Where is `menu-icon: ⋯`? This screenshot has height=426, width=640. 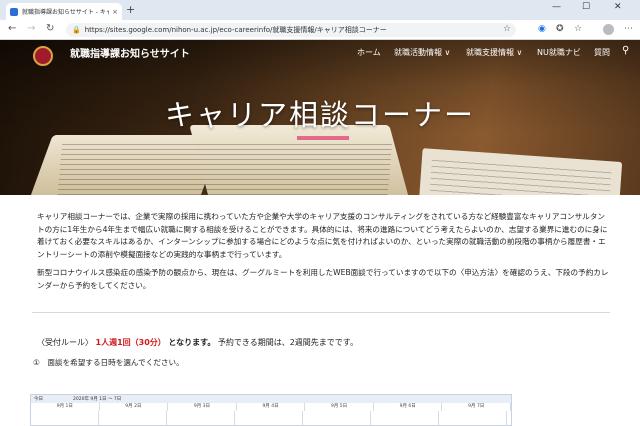 menu-icon: ⋯ is located at coordinates (628, 29).